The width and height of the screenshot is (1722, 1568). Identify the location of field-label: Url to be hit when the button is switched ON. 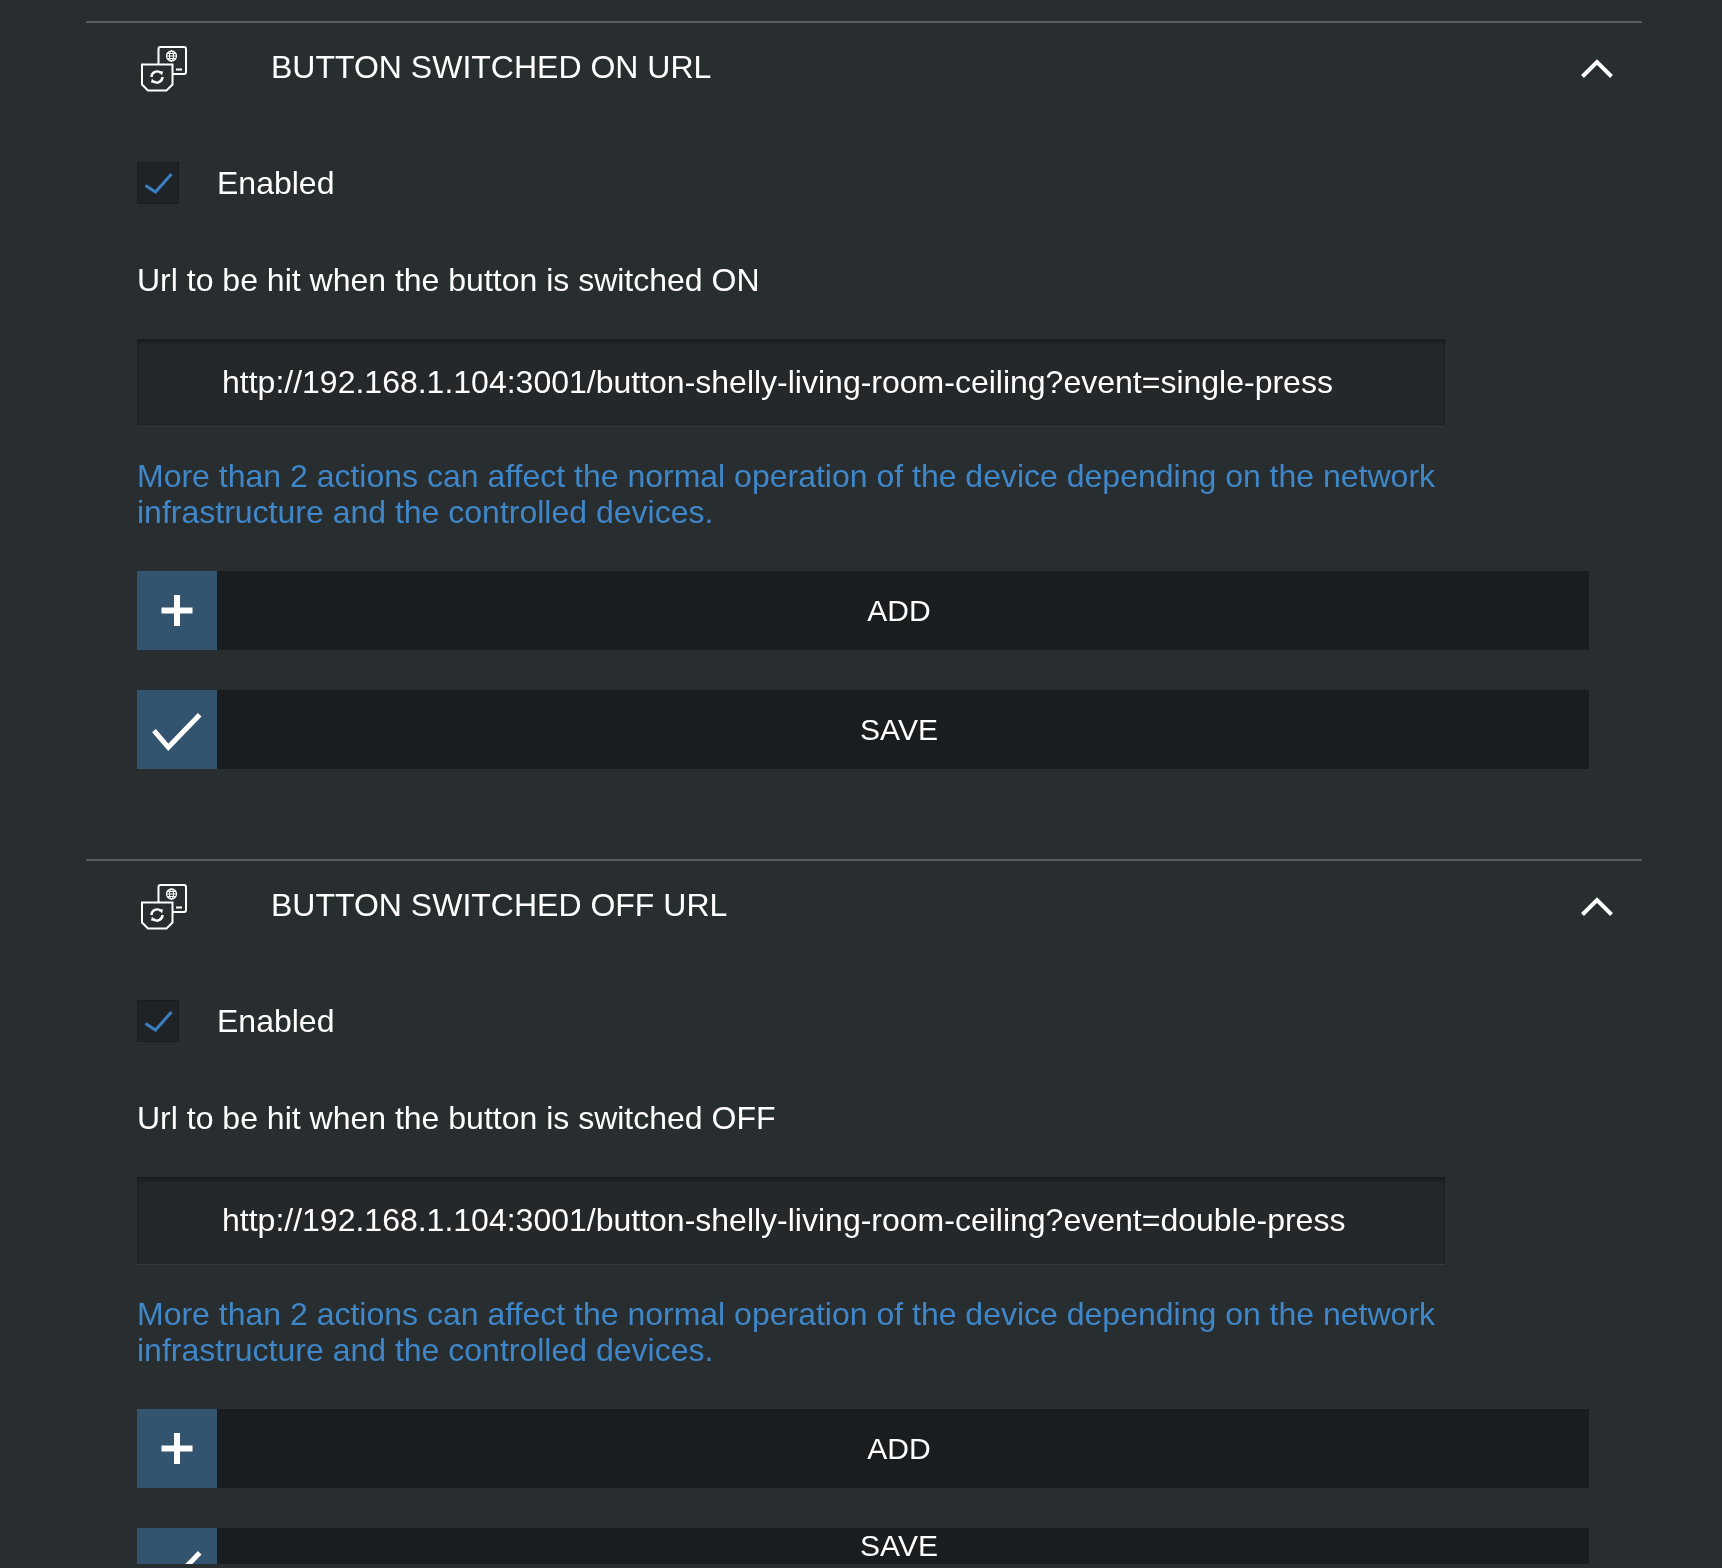
(449, 280).